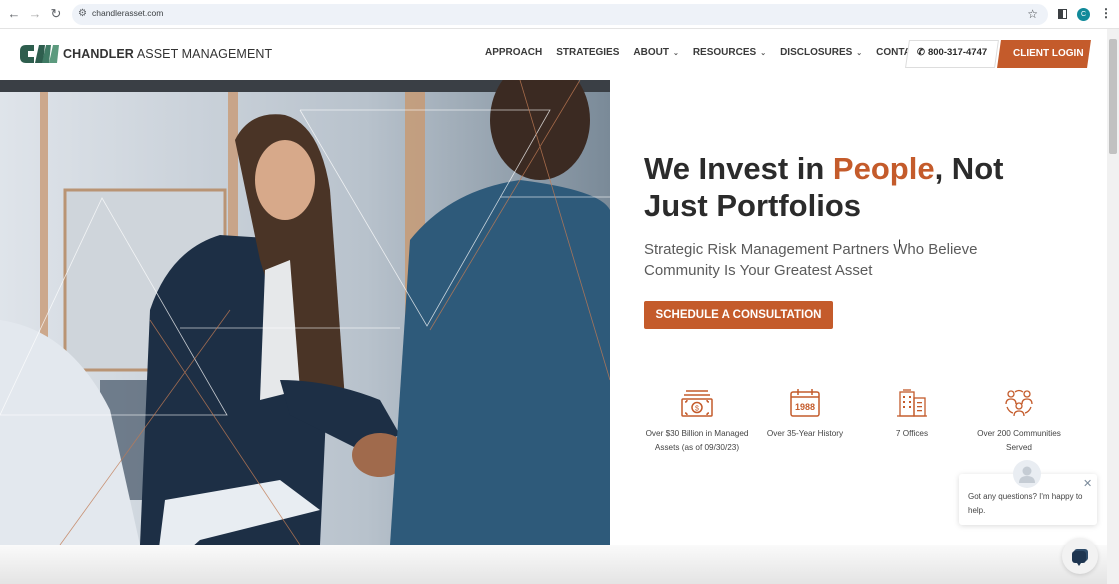  What do you see at coordinates (1019, 440) in the screenshot?
I see `stat-label: Over 200 Communities Served` at bounding box center [1019, 440].